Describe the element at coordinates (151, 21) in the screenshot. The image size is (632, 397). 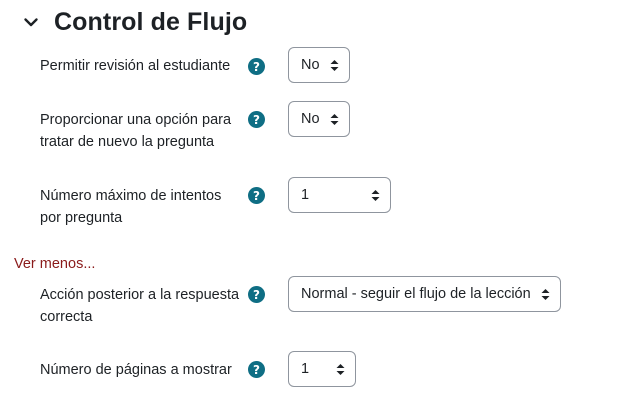
I see `section-title: Control de Flujo` at that location.